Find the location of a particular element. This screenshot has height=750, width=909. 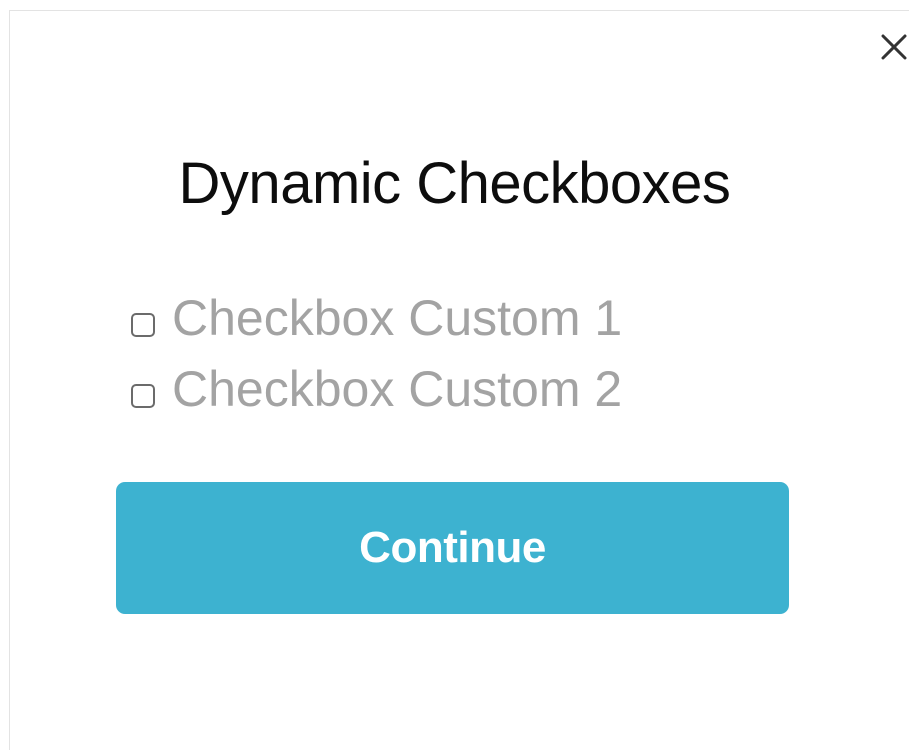

continue-button-label: Continue is located at coordinates (452, 547).